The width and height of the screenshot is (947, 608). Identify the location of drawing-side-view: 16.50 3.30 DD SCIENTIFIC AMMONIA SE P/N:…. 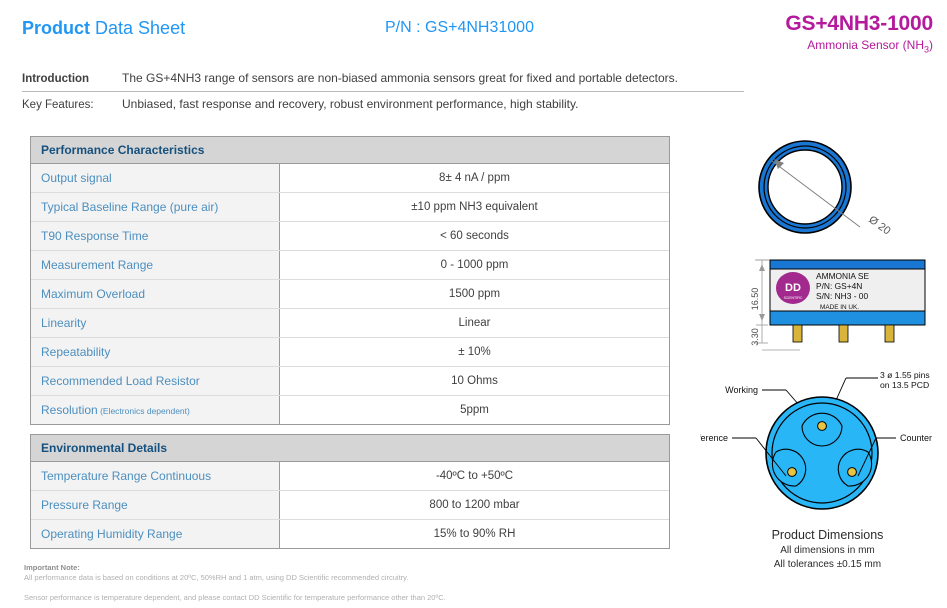
(823, 311).